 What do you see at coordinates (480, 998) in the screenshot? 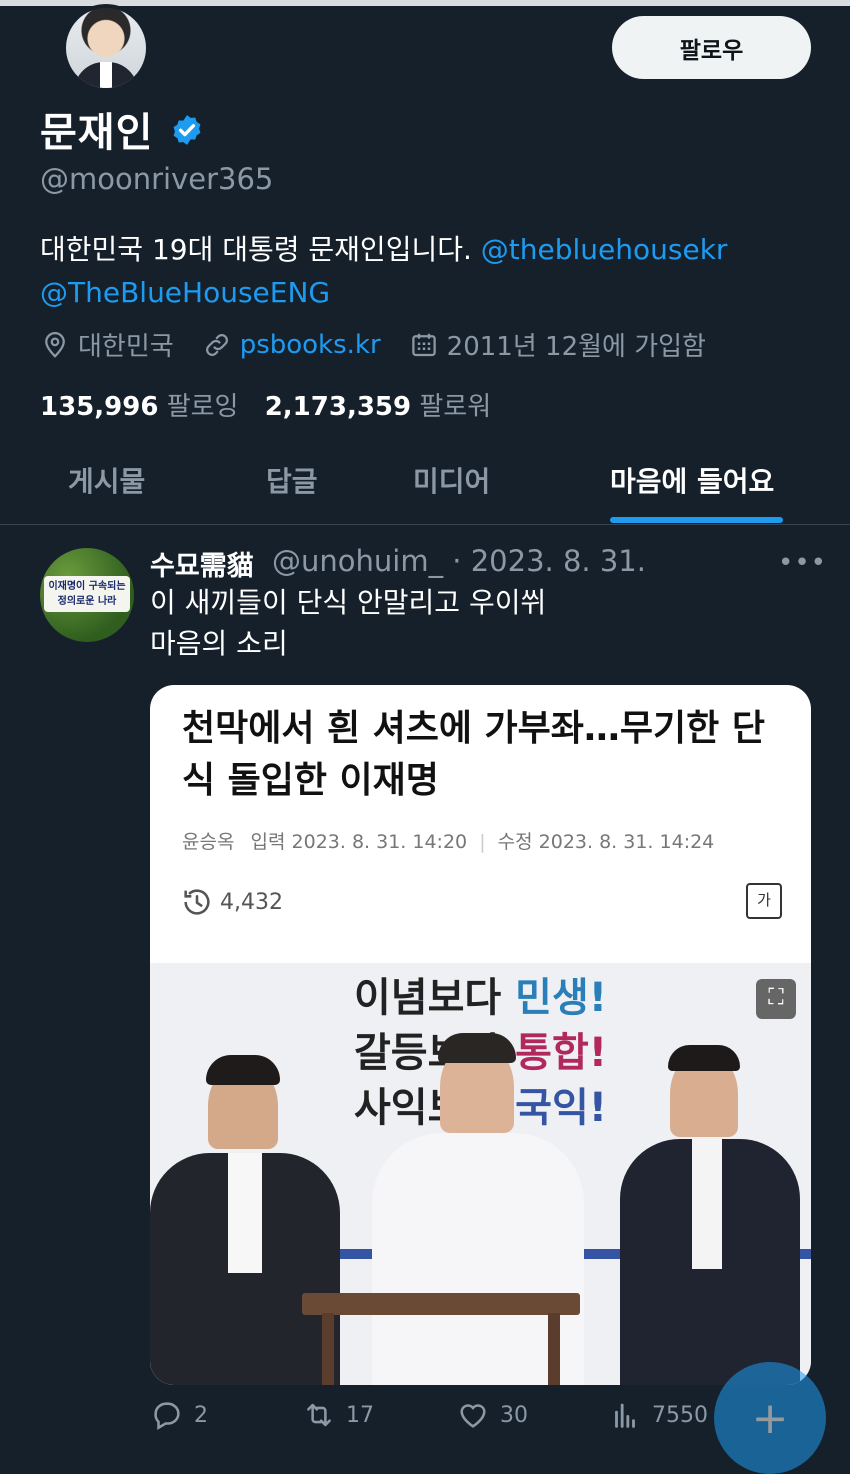
I see `slogan-line-1: 이념보다 민생!` at bounding box center [480, 998].